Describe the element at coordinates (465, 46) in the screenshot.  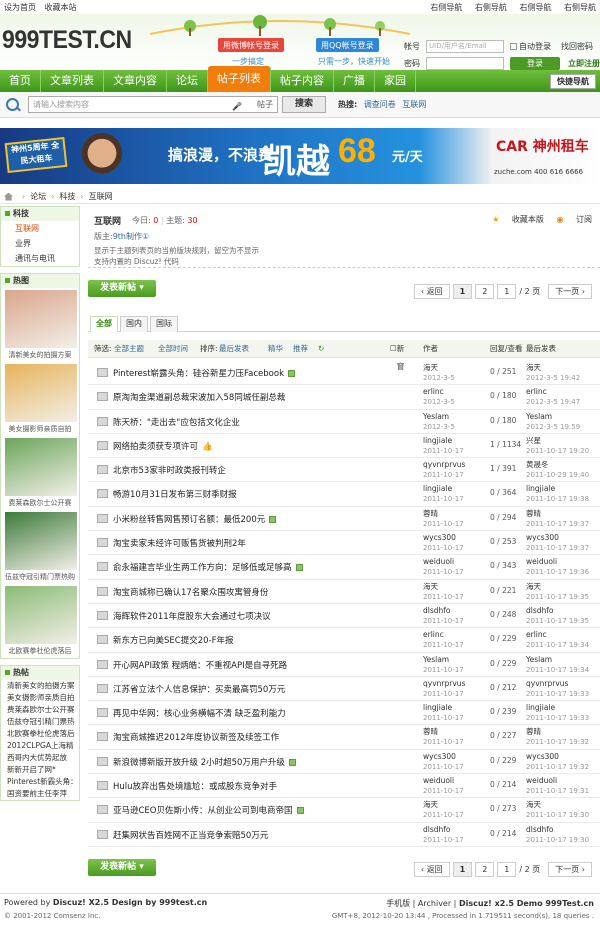
I see `account-input: UID/用户名/Email` at that location.